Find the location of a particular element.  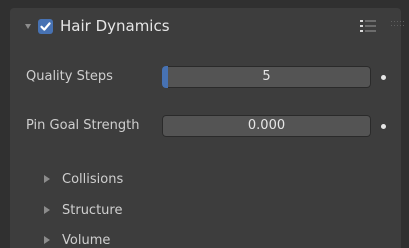

subpanel-label: Collisions is located at coordinates (92, 180).